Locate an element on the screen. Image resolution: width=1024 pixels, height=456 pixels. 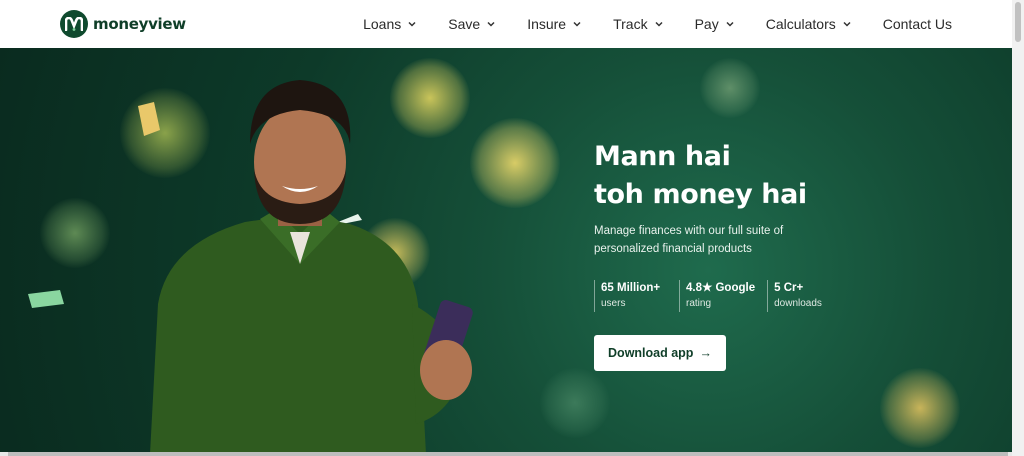
brand-logo: moneyview is located at coordinates (123, 24).